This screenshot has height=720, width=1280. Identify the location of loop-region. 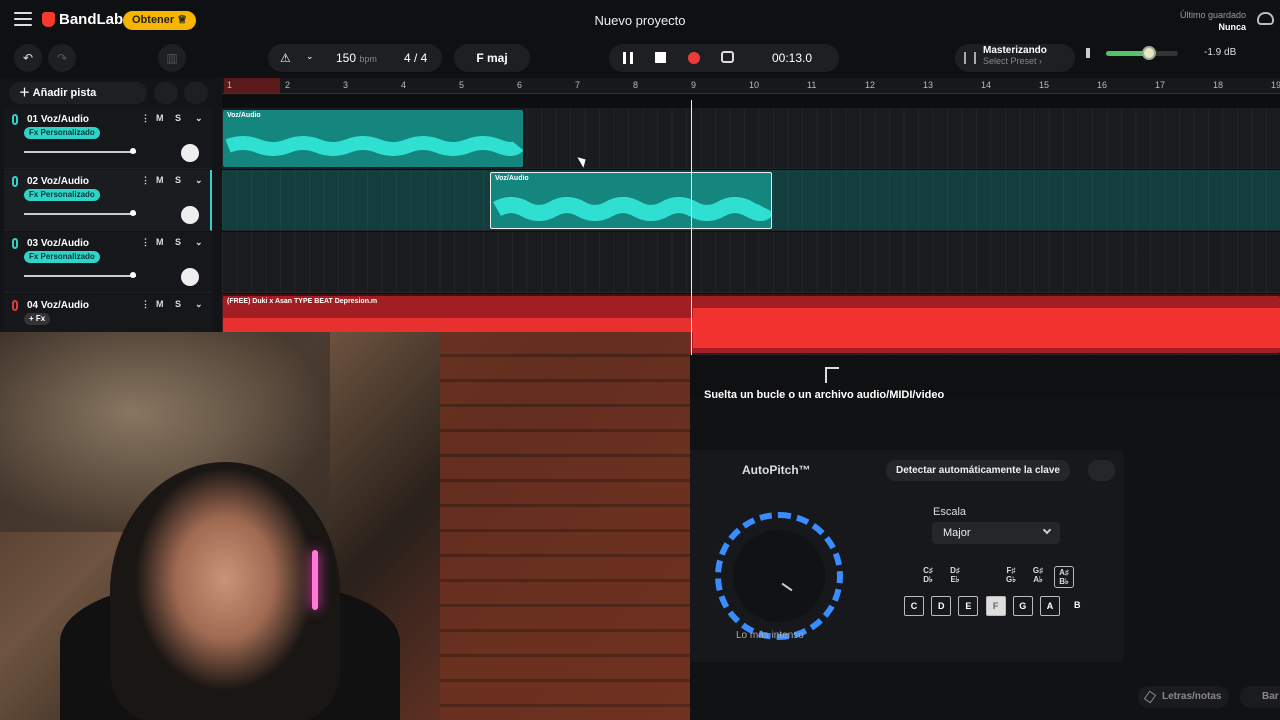
(252, 85).